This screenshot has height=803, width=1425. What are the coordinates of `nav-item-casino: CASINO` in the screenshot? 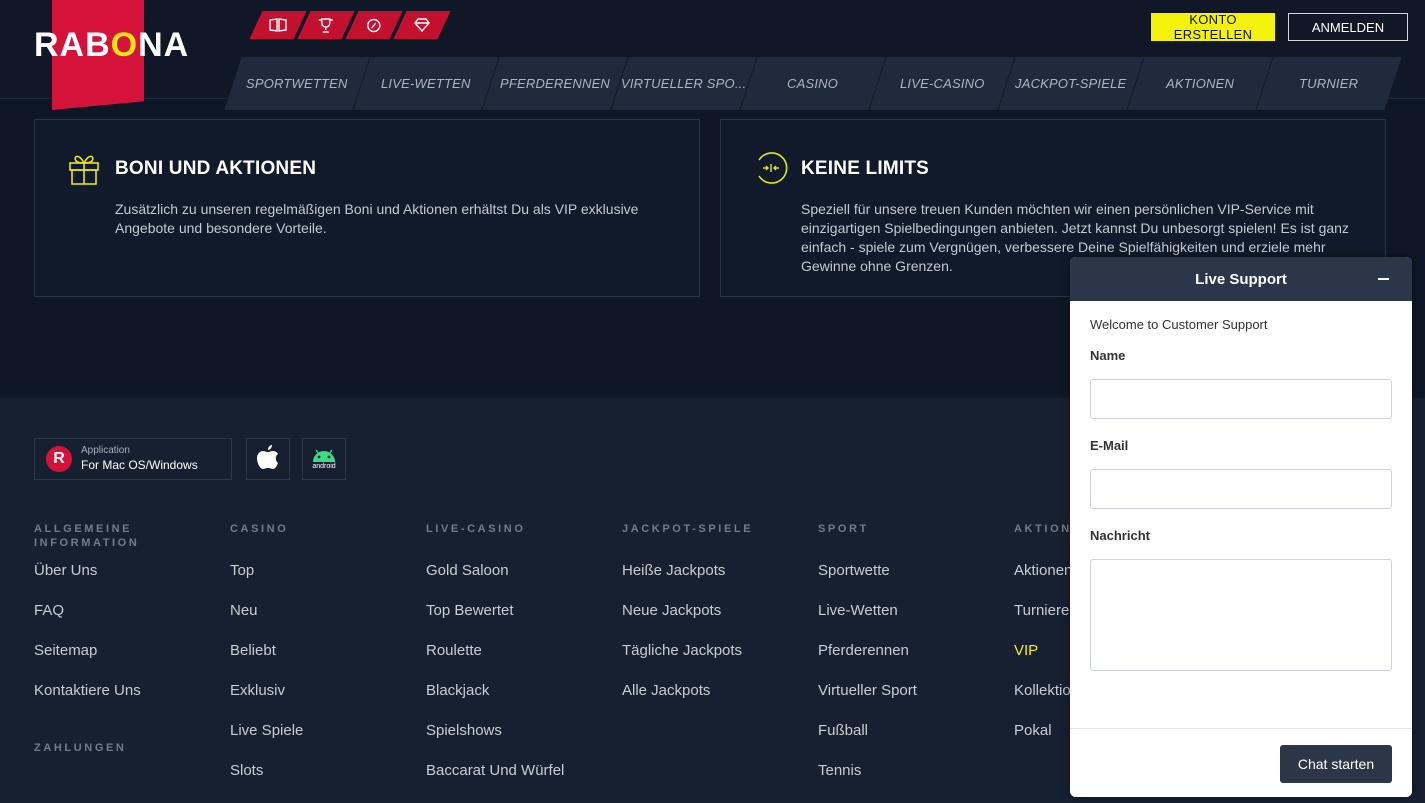 It's located at (813, 83).